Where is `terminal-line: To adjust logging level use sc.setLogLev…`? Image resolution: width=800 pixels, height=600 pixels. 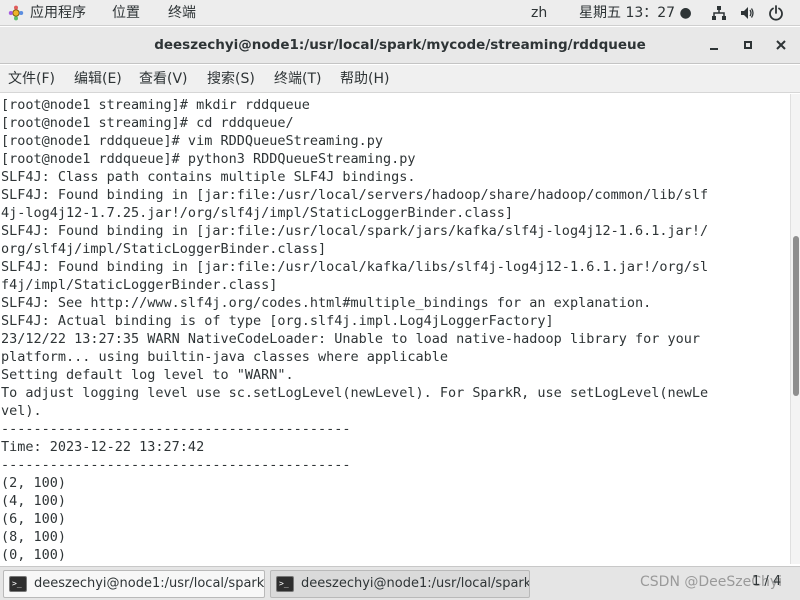
terminal-line: To adjust logging level use sc.setLogLev… is located at coordinates (355, 393).